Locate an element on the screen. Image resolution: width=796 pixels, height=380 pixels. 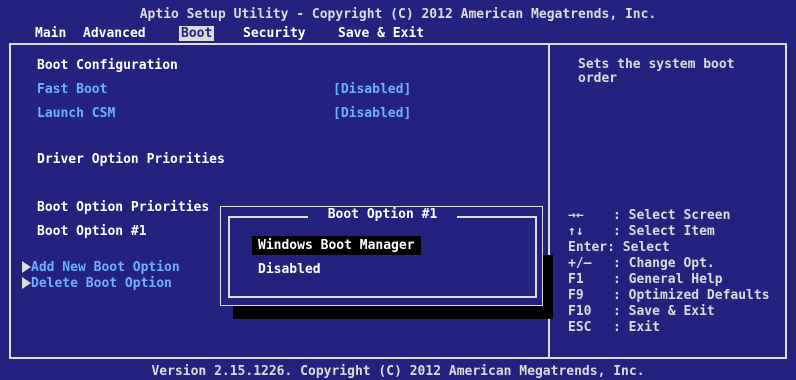
add-boot-option: Add New Boot Option is located at coordinates (101, 267).